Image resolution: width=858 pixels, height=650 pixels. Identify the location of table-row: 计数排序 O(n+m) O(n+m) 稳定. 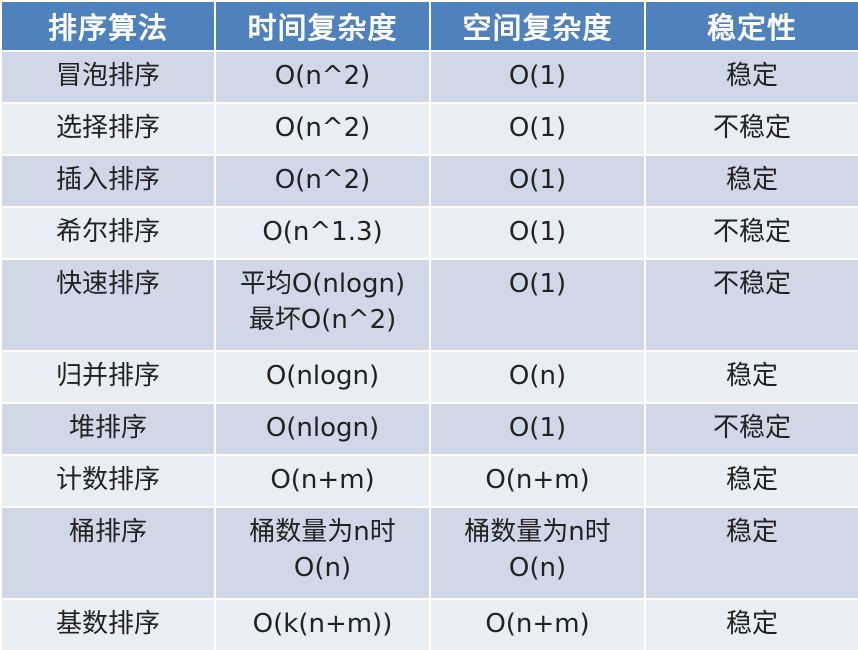
(429, 481).